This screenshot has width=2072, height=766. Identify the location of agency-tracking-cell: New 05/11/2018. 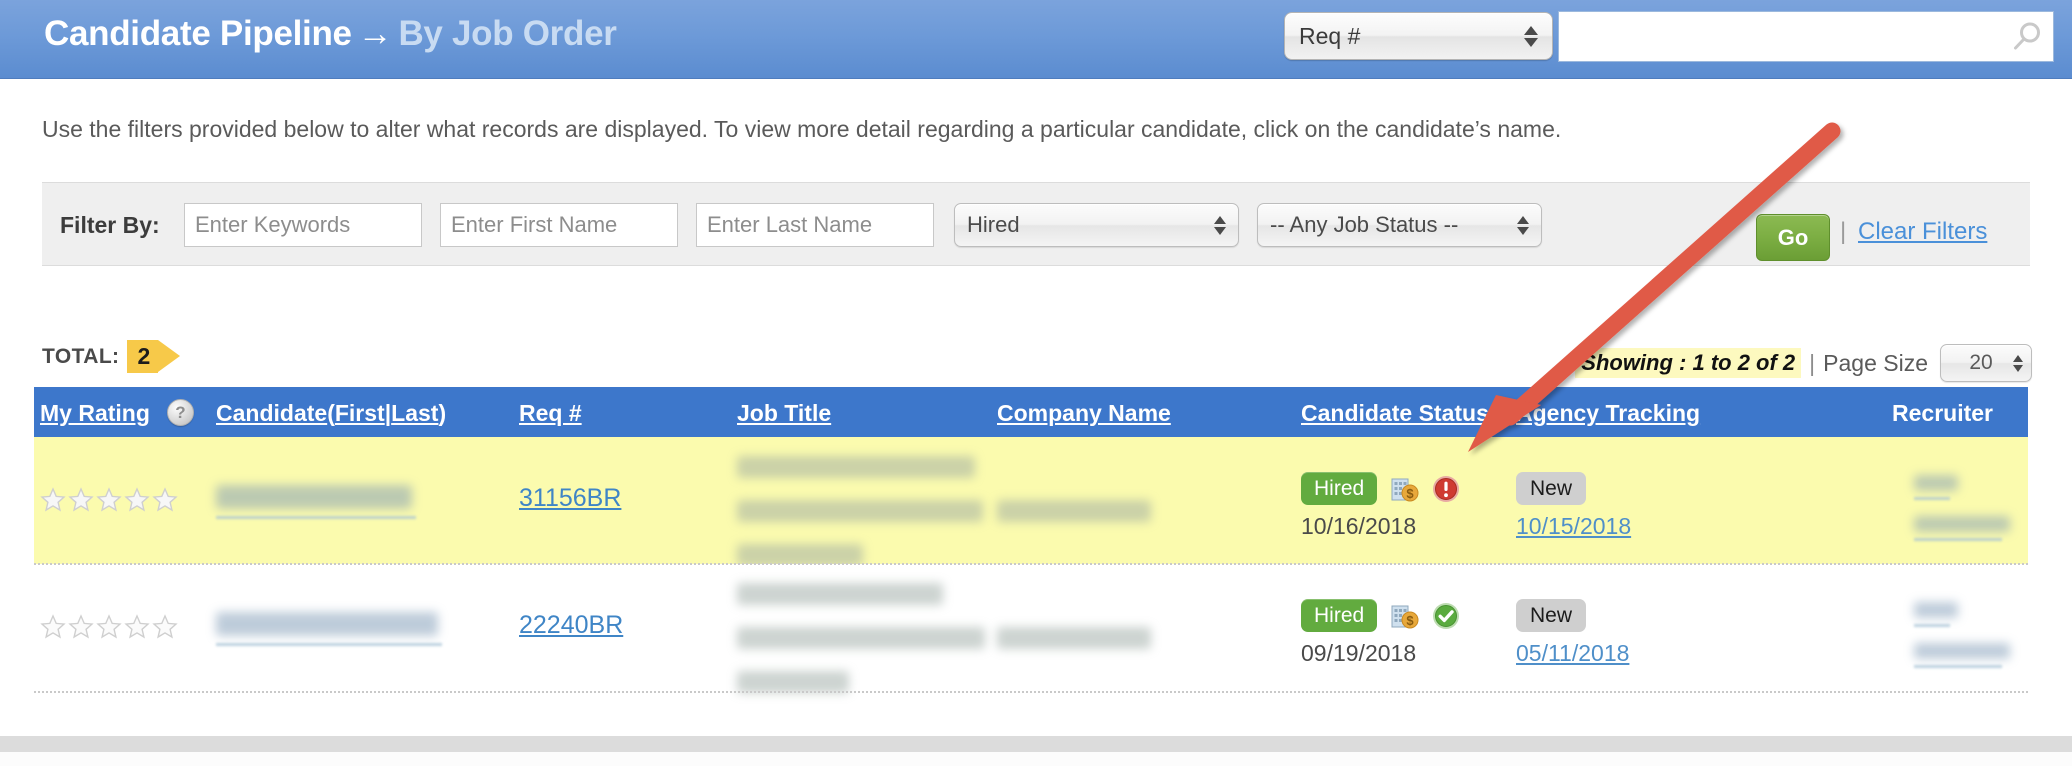
(1572, 633).